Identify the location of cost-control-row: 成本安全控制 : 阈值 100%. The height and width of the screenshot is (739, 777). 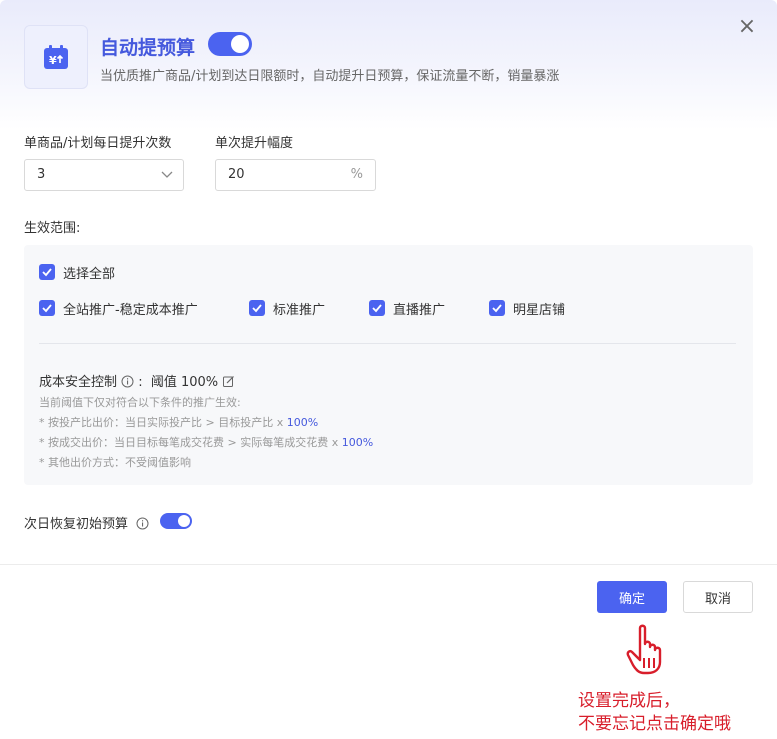
(137, 380).